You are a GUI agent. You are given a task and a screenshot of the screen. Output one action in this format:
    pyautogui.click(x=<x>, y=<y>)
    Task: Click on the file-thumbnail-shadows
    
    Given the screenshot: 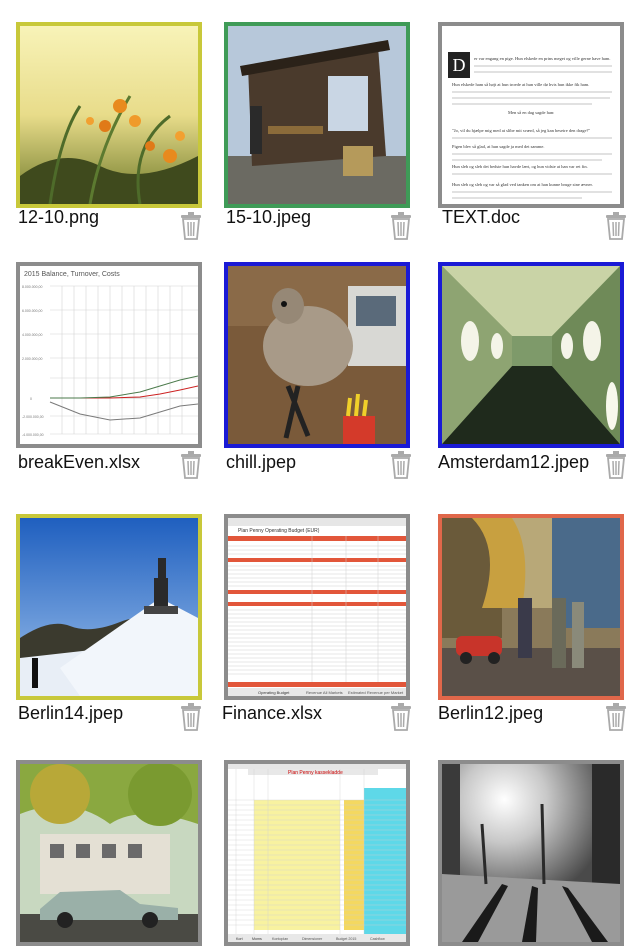 What is the action you would take?
    pyautogui.click(x=531, y=853)
    